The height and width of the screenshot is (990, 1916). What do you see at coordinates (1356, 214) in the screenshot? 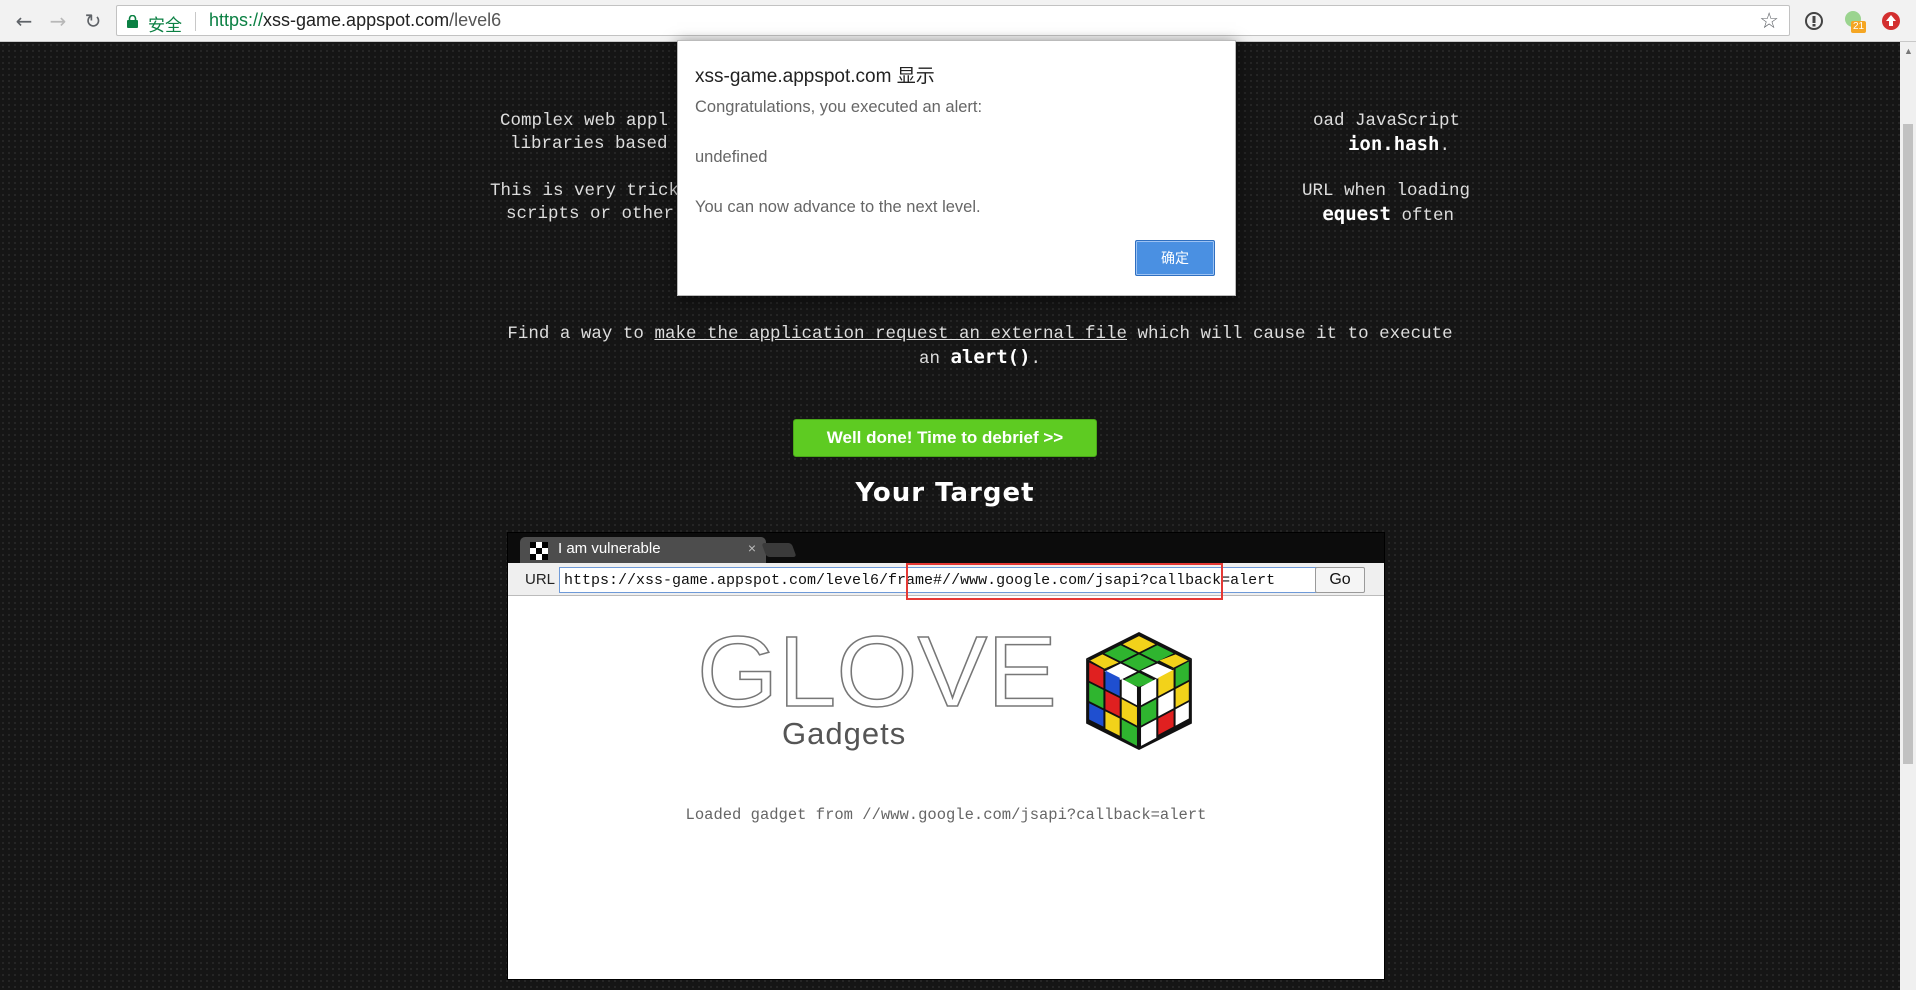
I see `intro-code: equest` at bounding box center [1356, 214].